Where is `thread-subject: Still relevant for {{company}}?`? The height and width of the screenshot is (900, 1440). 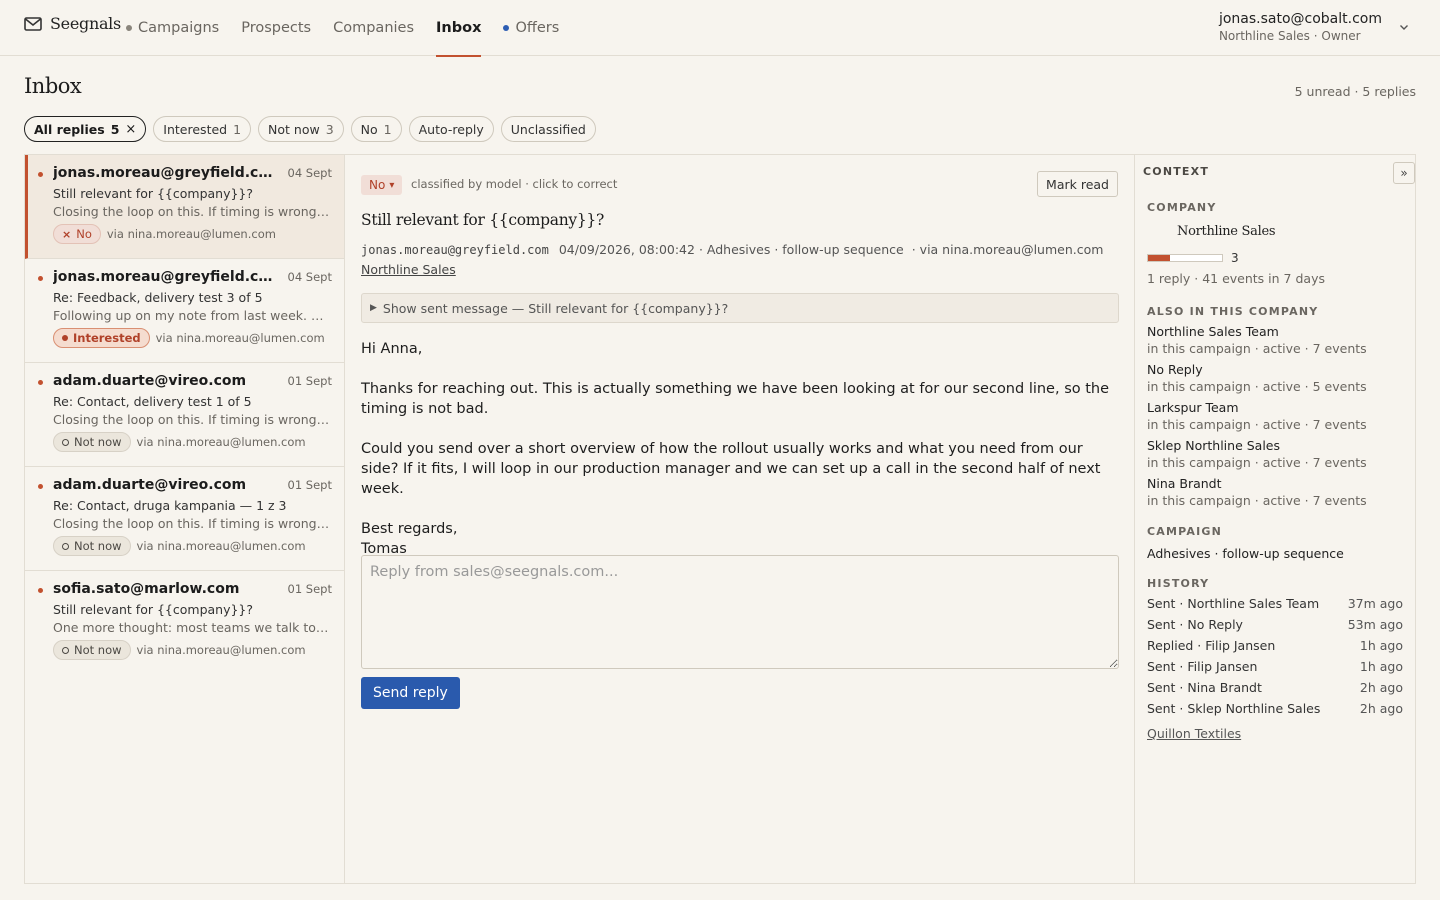
thread-subject: Still relevant for {{company}}? is located at coordinates (153, 193).